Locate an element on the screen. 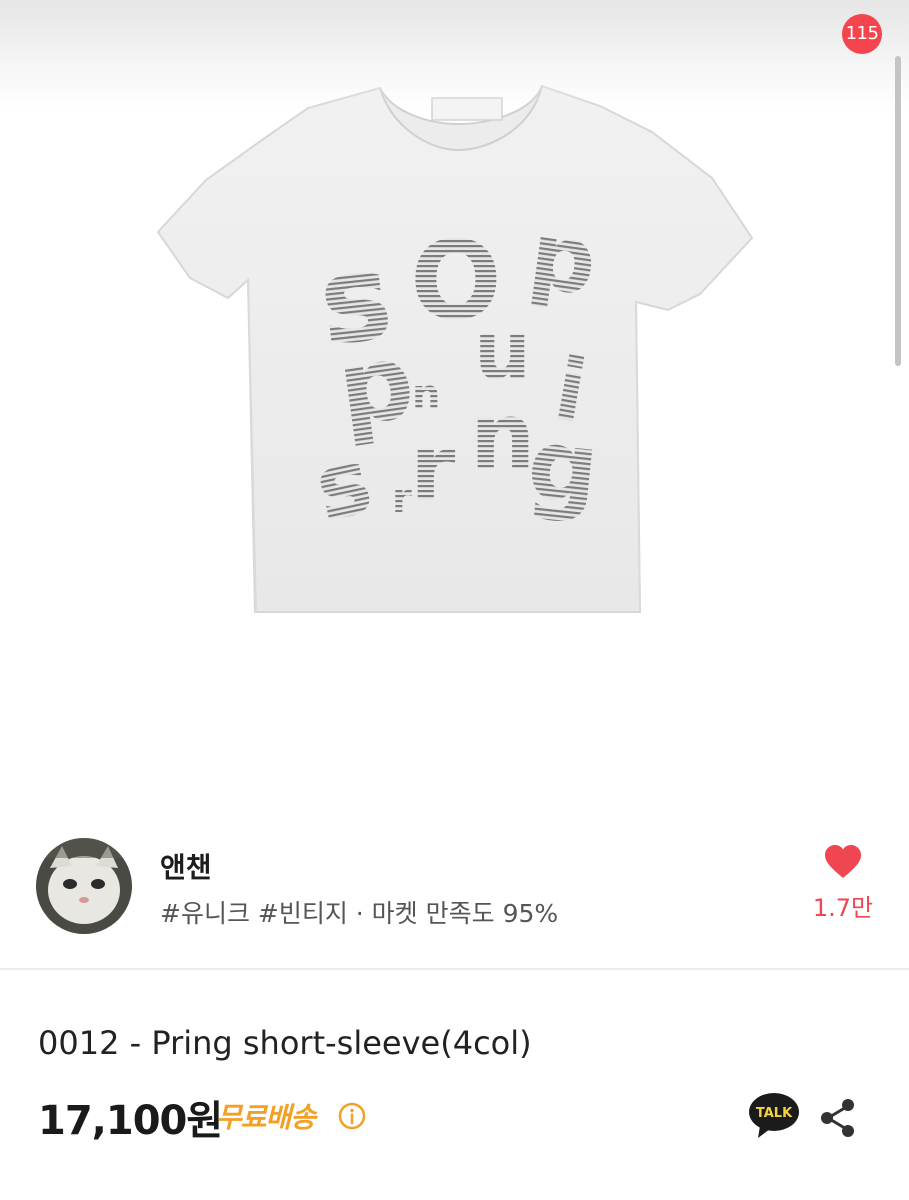  like-count: 1.7만 is located at coordinates (843, 908).